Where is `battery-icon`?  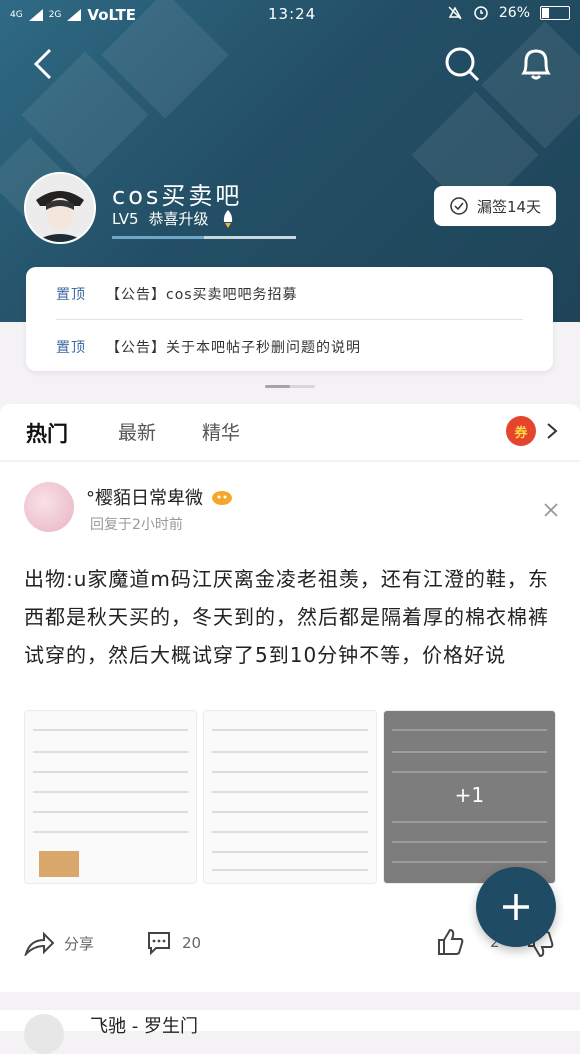 battery-icon is located at coordinates (555, 13).